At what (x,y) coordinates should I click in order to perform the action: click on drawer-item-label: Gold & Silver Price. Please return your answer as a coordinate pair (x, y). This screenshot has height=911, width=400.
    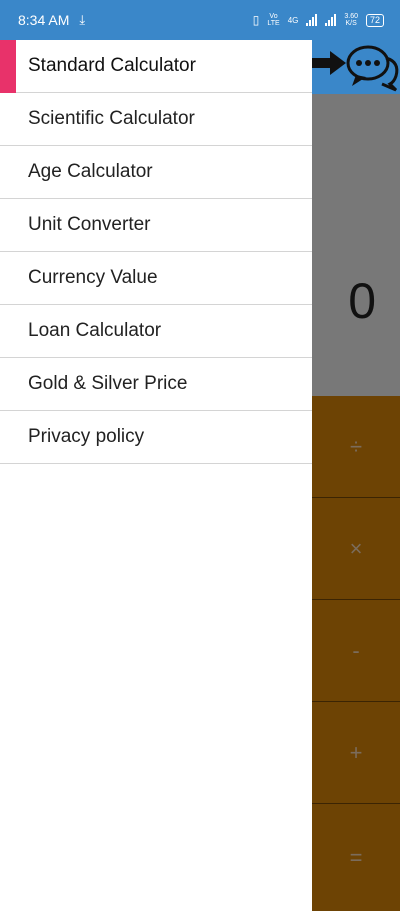
    Looking at the image, I should click on (108, 383).